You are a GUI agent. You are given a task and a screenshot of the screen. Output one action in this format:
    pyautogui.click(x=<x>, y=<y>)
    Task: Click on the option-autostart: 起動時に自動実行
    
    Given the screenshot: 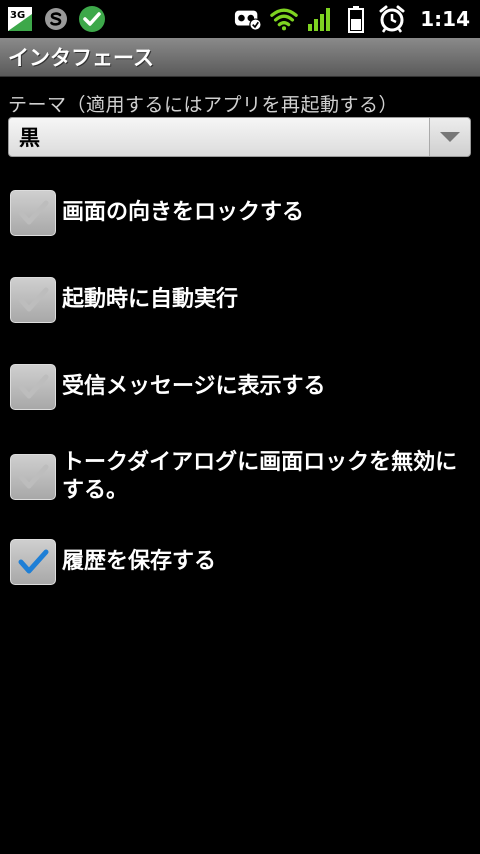 What is the action you would take?
    pyautogui.click(x=241, y=300)
    